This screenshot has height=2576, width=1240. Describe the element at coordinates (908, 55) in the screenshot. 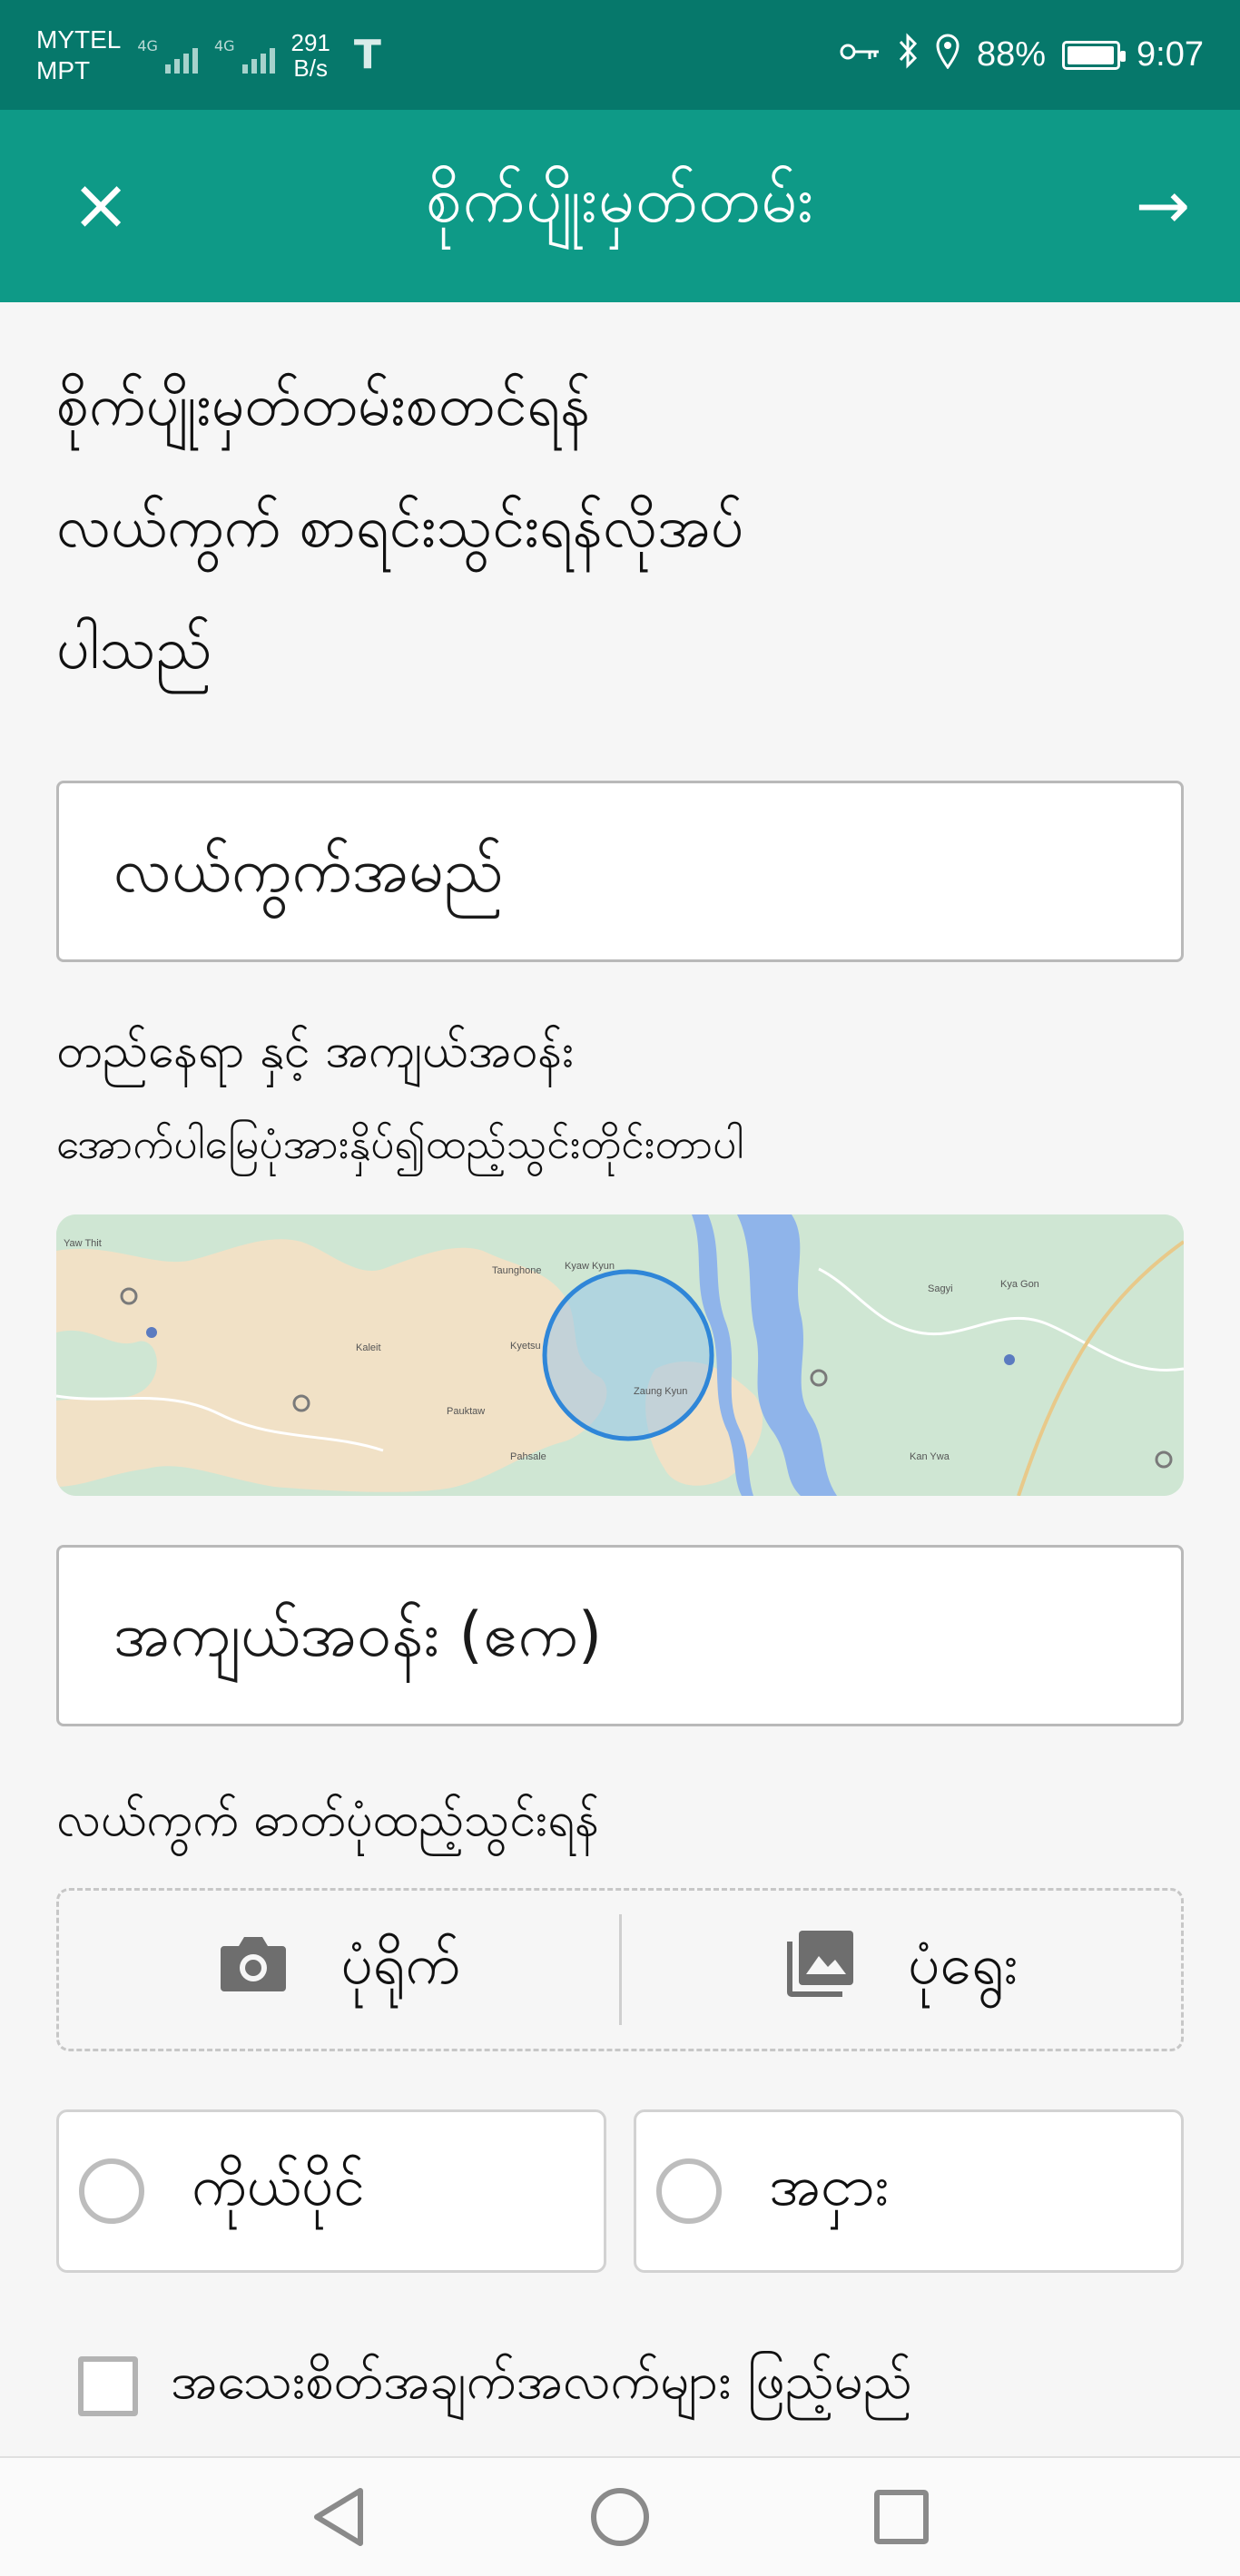

I see `bluetooth-icon` at that location.